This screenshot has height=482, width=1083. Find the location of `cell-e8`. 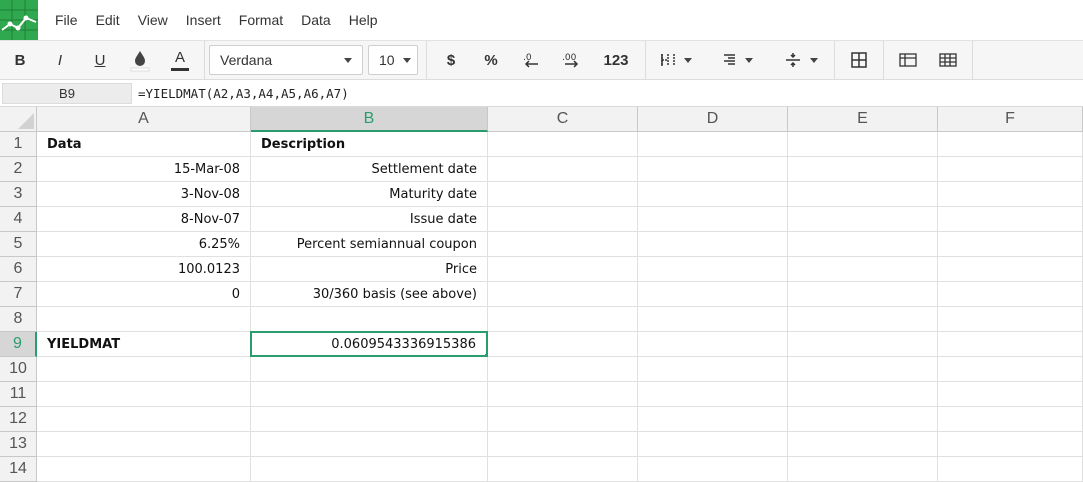

cell-e8 is located at coordinates (863, 319).